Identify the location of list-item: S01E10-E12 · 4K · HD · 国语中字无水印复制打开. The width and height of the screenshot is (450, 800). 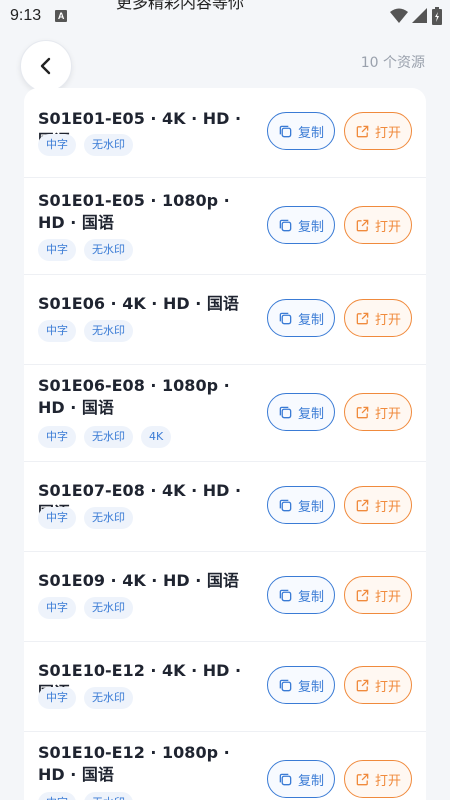
(225, 687).